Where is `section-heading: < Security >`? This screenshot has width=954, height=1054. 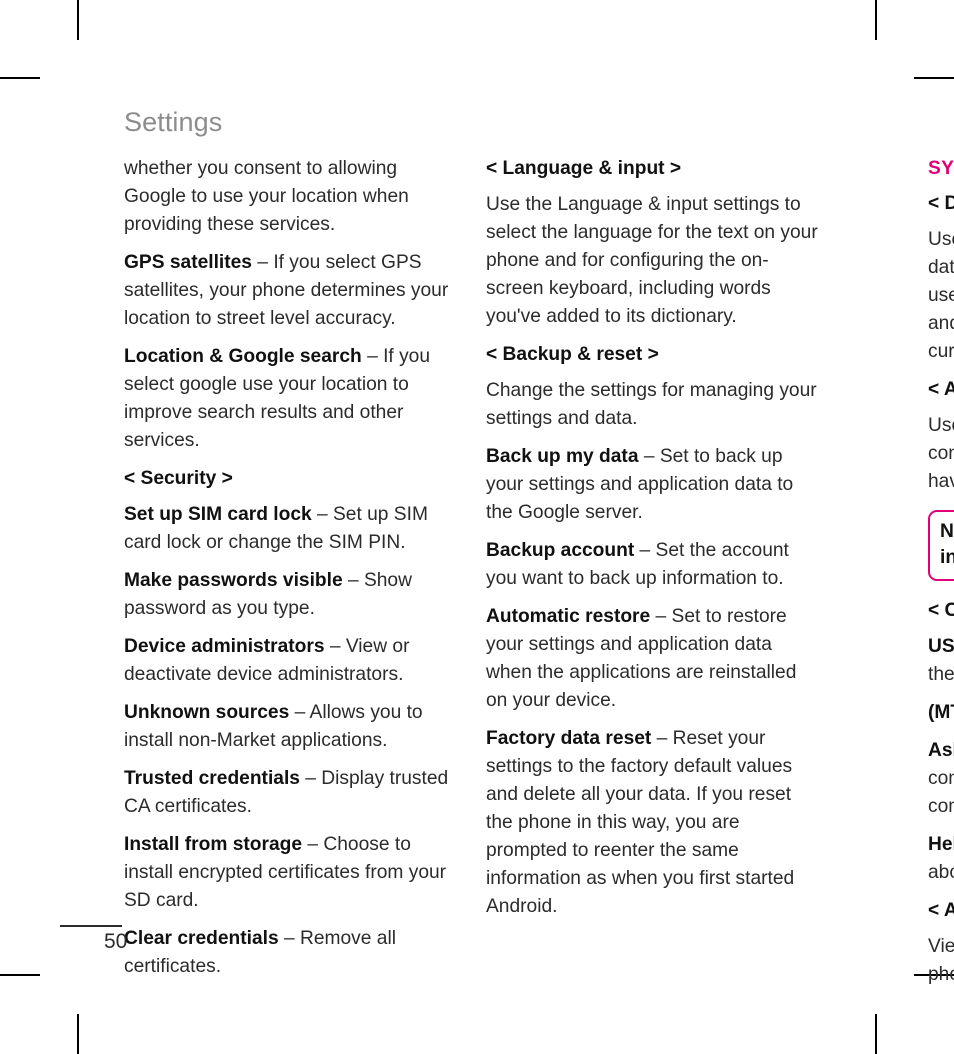 section-heading: < Security > is located at coordinates (178, 478).